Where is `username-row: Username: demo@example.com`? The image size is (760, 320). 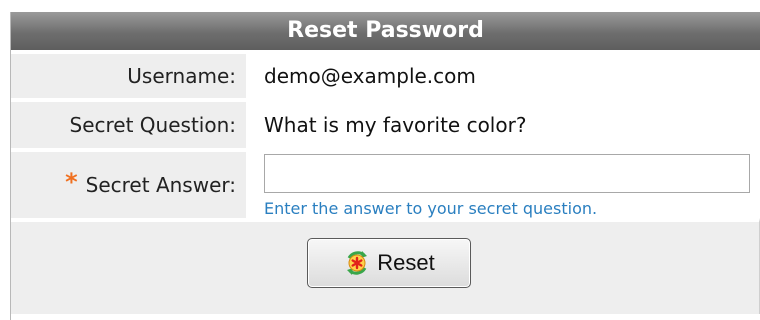
username-row: Username: demo@example.com is located at coordinates (385, 74).